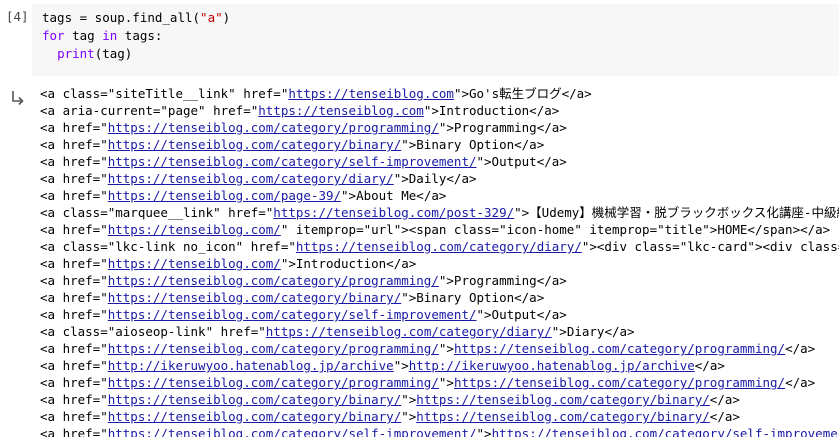  I want to click on code-token: (tag), so click(113, 53).